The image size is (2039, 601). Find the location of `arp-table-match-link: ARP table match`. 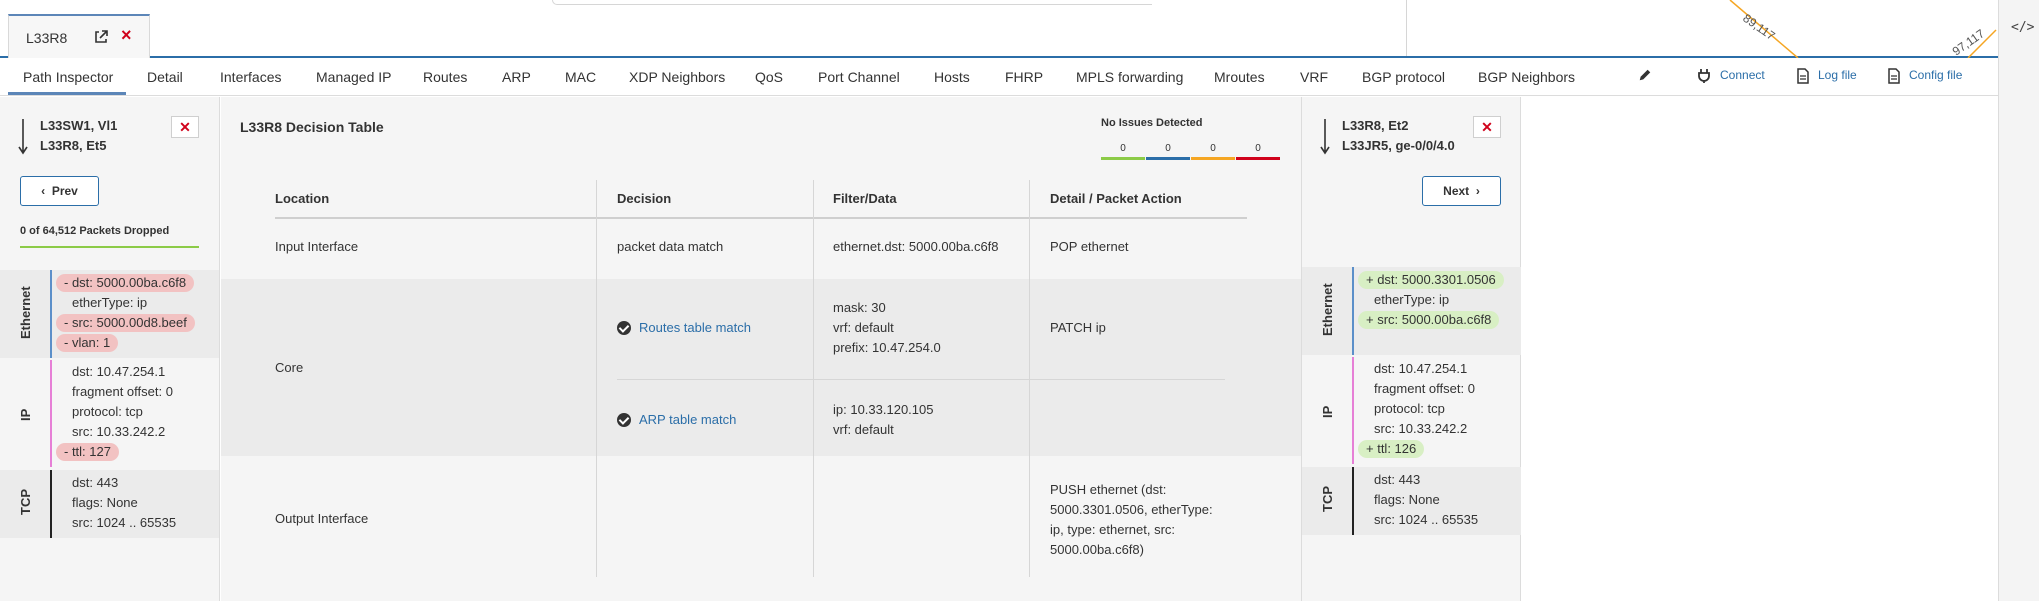

arp-table-match-link: ARP table match is located at coordinates (687, 420).